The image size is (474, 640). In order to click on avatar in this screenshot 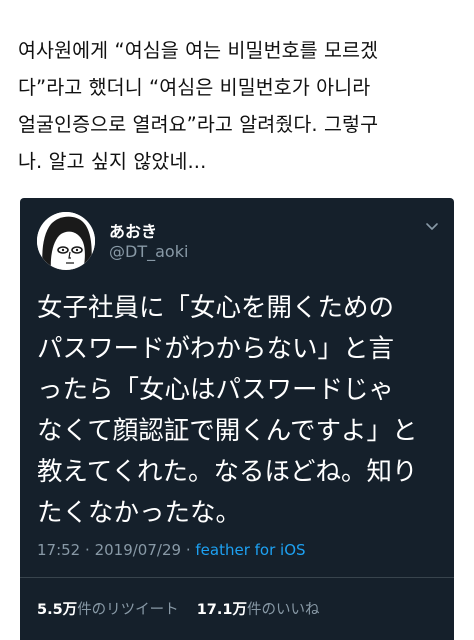, I will do `click(66, 241)`.